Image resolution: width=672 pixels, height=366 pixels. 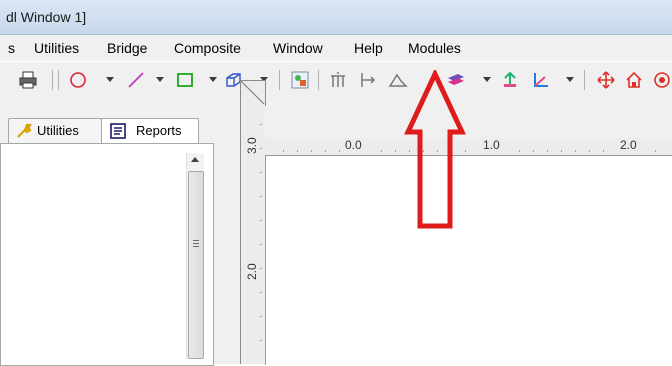 I want to click on report-icon, so click(x=118, y=132).